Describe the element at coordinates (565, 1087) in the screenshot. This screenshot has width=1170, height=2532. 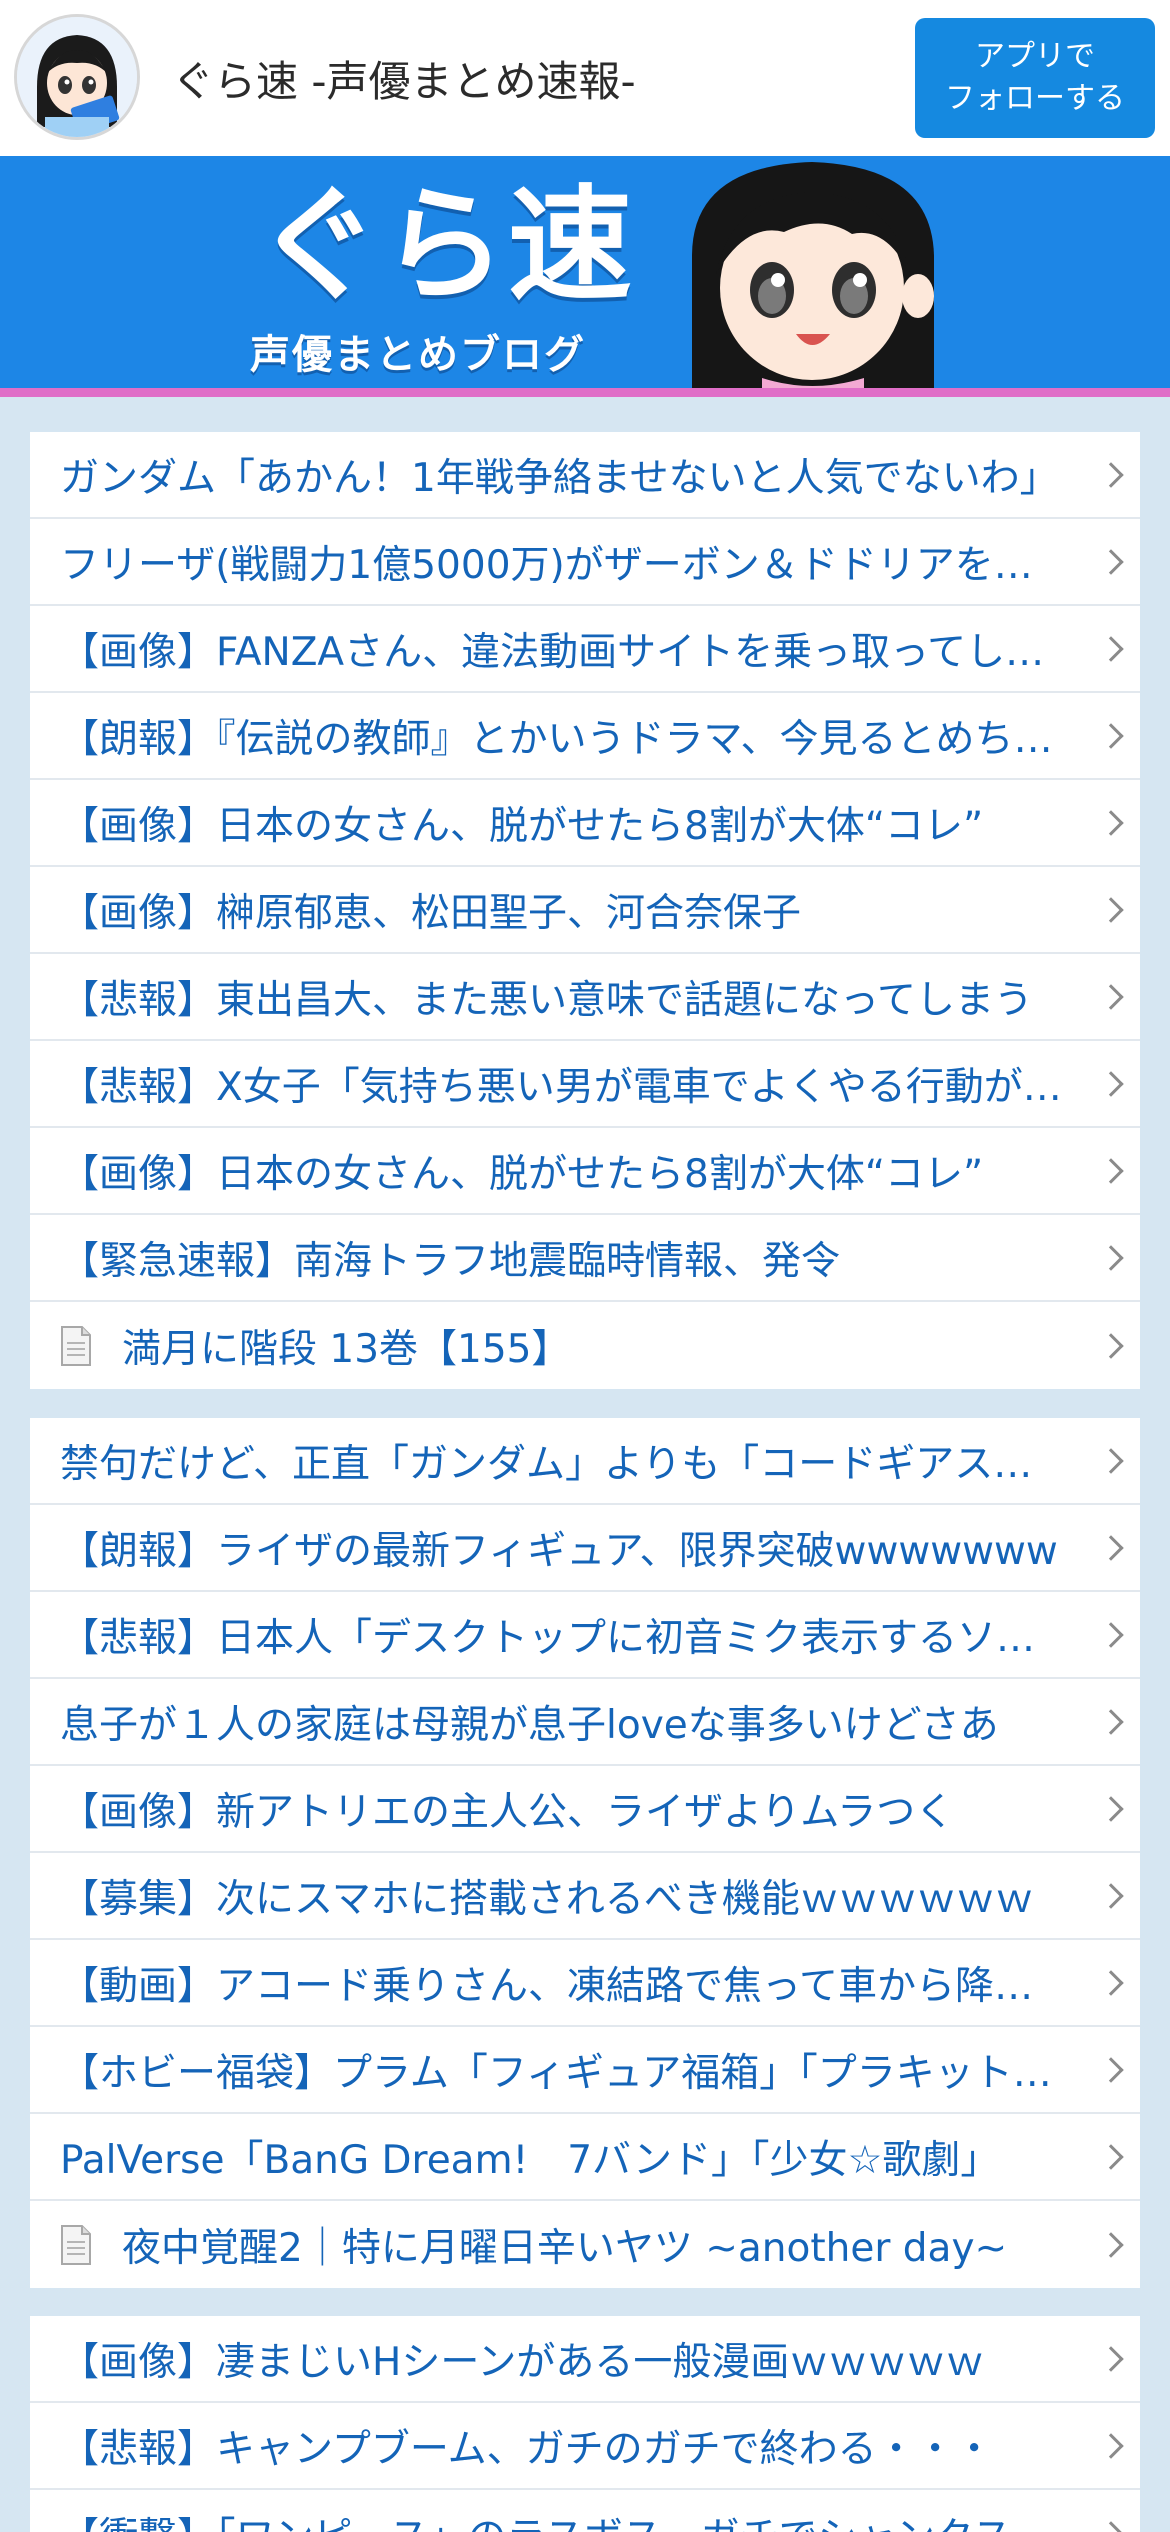
I see `article-title: 【悲報】X女子「気持ち悪い男が電車でよくやる行動がこちら」` at that location.